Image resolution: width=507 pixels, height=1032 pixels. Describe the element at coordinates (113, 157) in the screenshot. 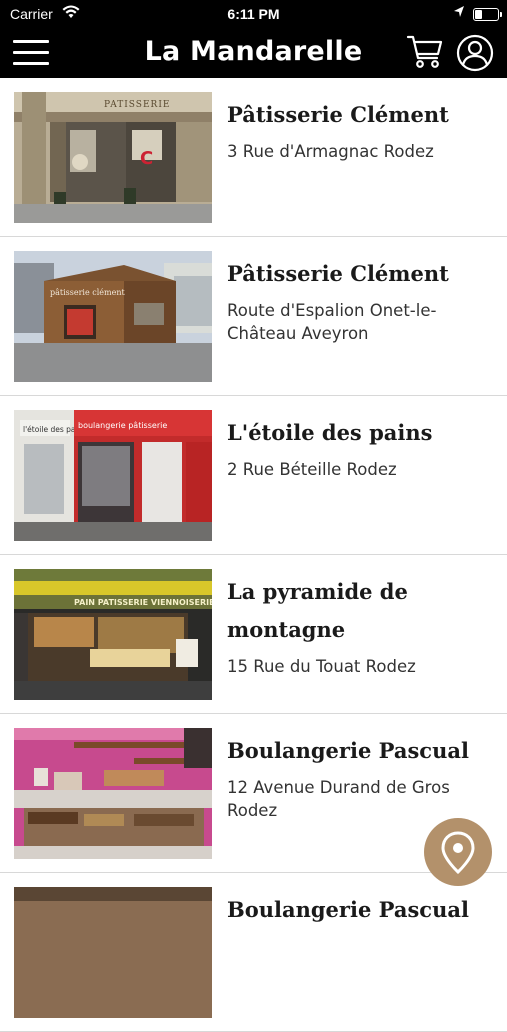

I see `shop-photo: PATISSERIE C` at that location.